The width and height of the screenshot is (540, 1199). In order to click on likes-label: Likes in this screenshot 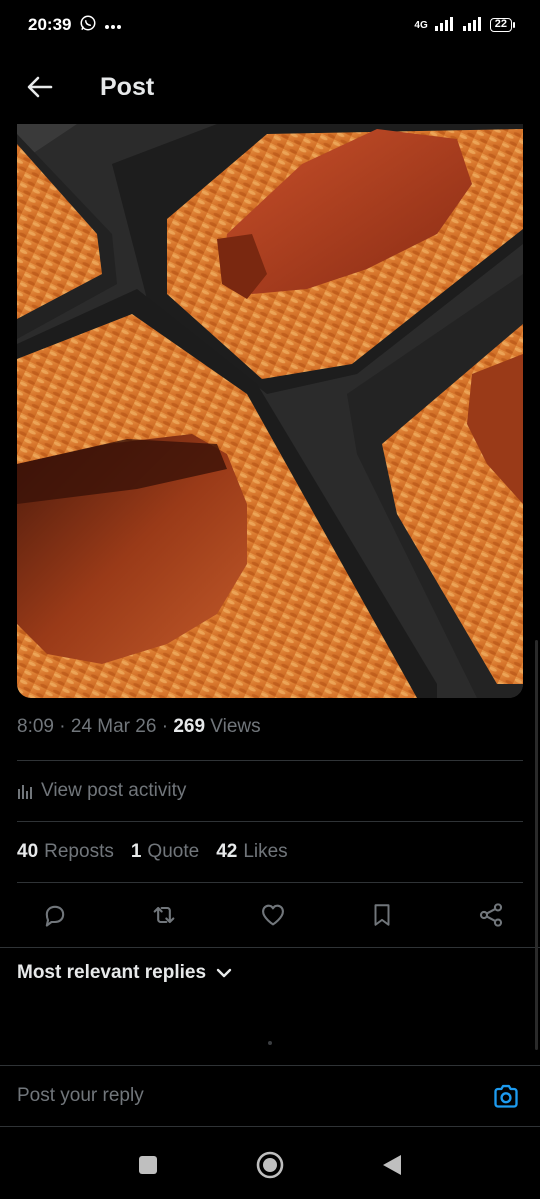, I will do `click(265, 851)`.